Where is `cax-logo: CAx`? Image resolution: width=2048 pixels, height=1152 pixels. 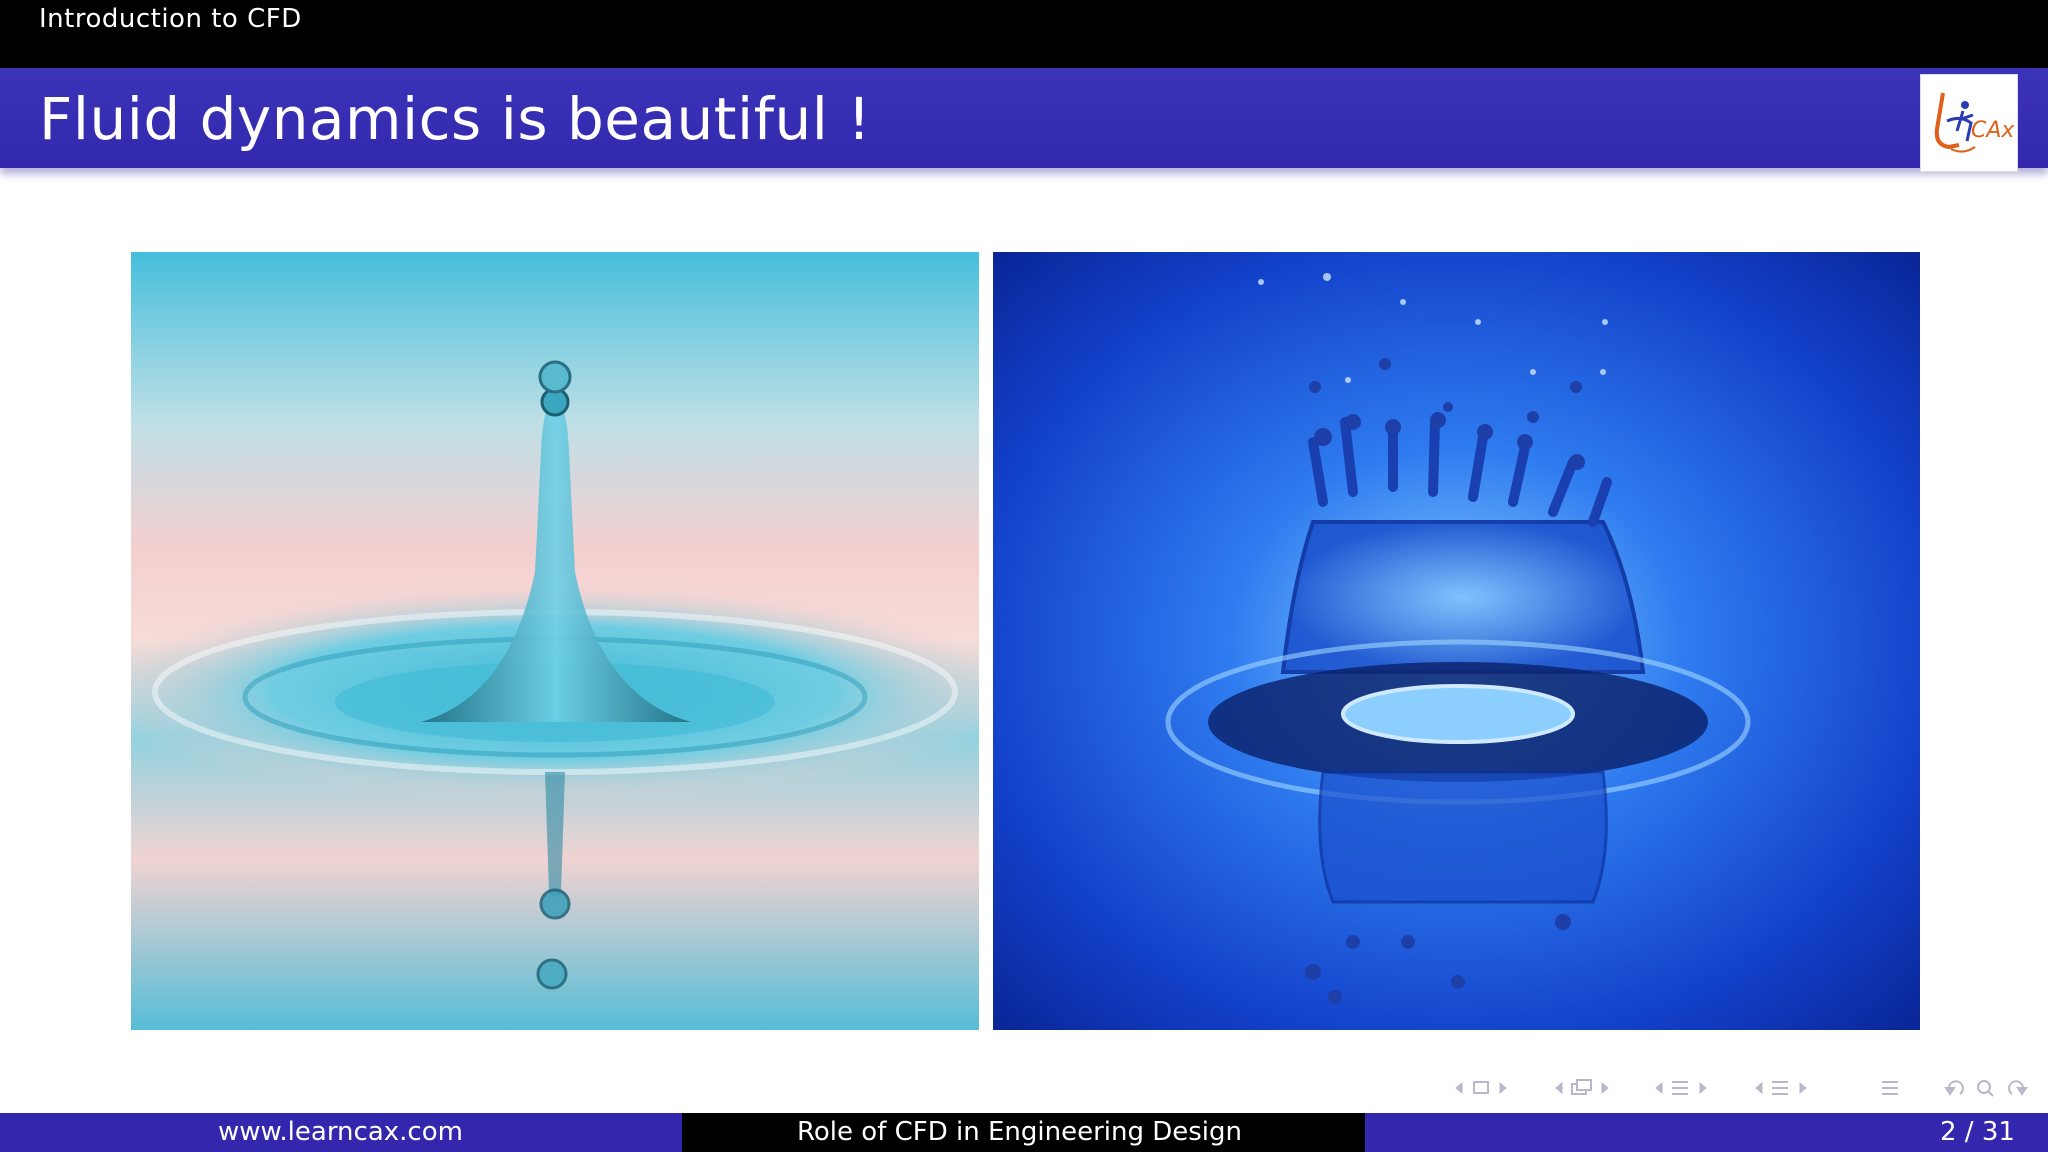
cax-logo: CAx is located at coordinates (1969, 123).